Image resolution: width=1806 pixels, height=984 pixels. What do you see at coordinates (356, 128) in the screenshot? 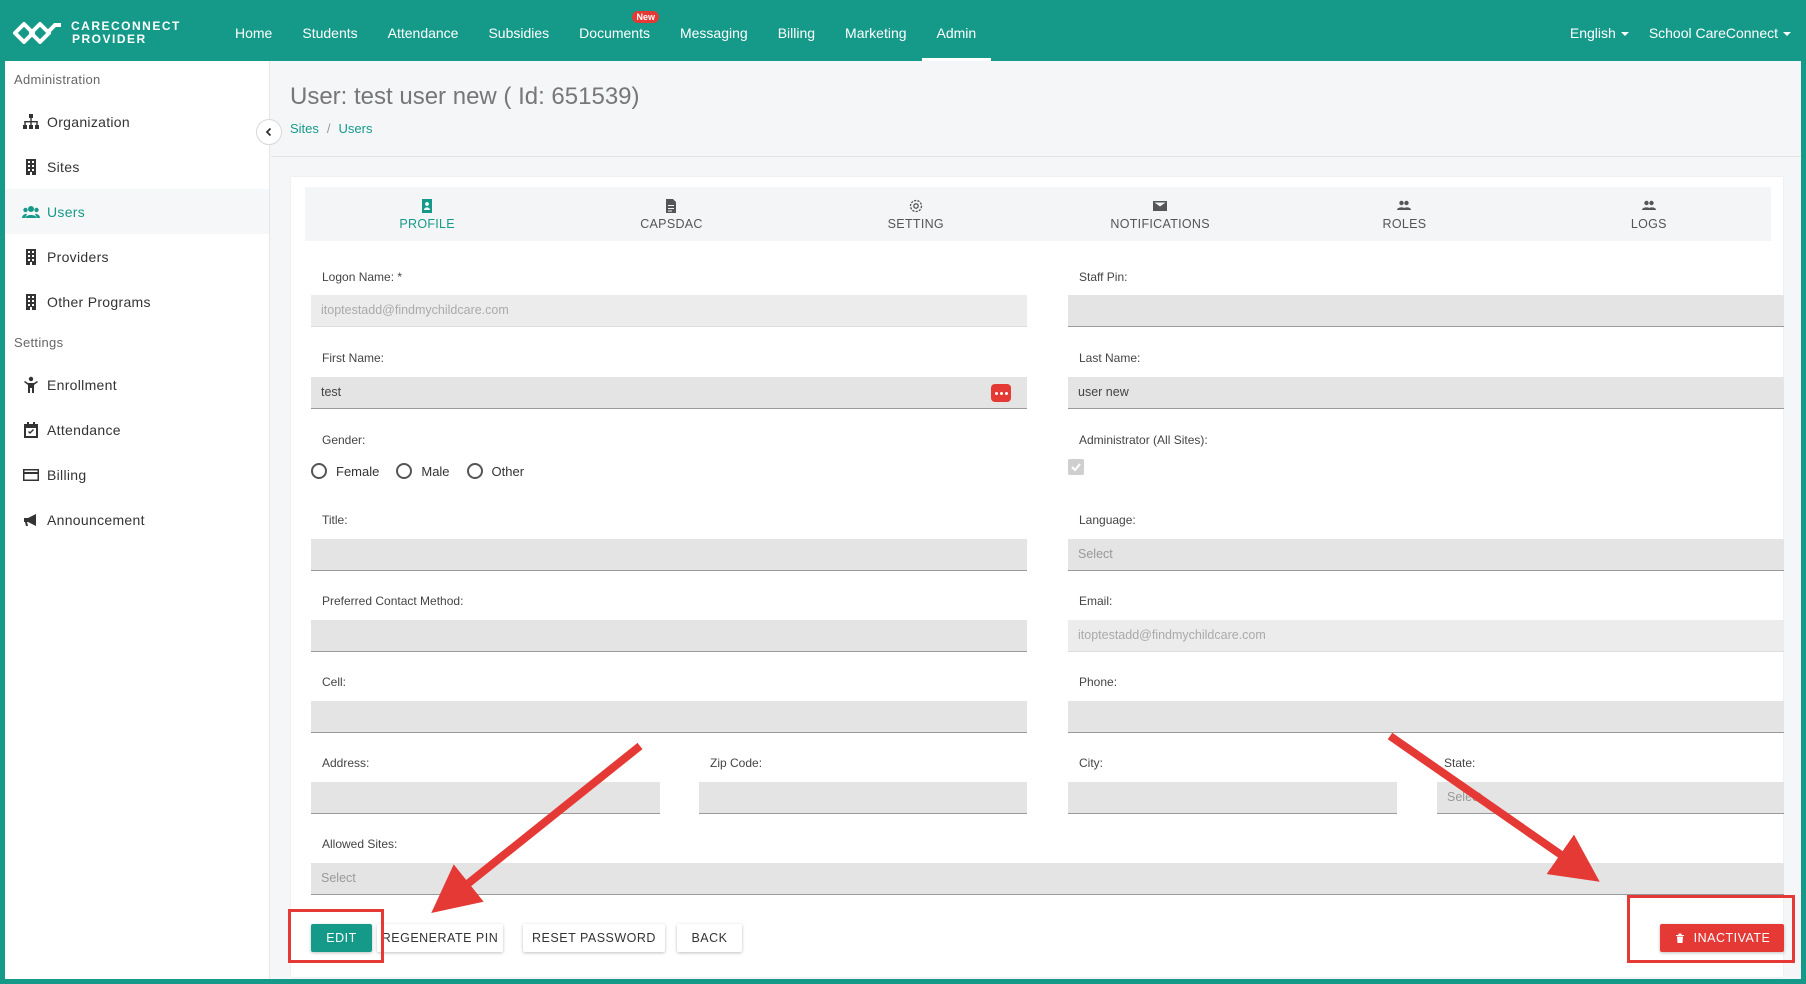
I see `breadcrumb-users: Users` at bounding box center [356, 128].